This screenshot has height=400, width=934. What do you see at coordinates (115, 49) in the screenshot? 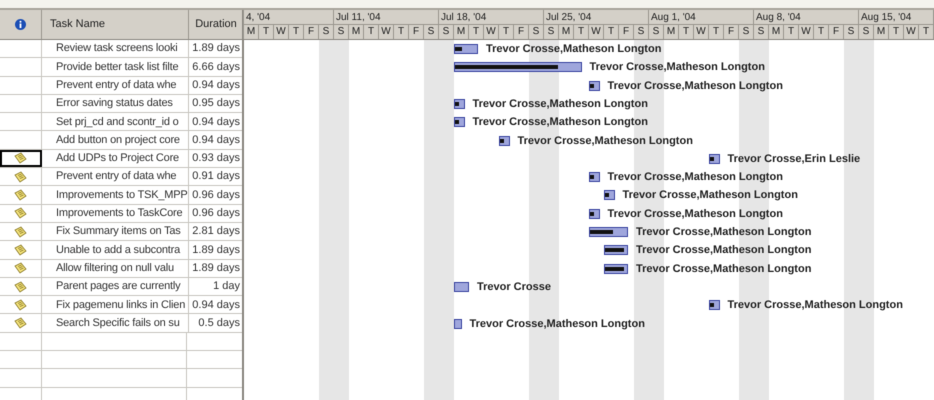
I see `task-name-cell: Review task screens looki` at bounding box center [115, 49].